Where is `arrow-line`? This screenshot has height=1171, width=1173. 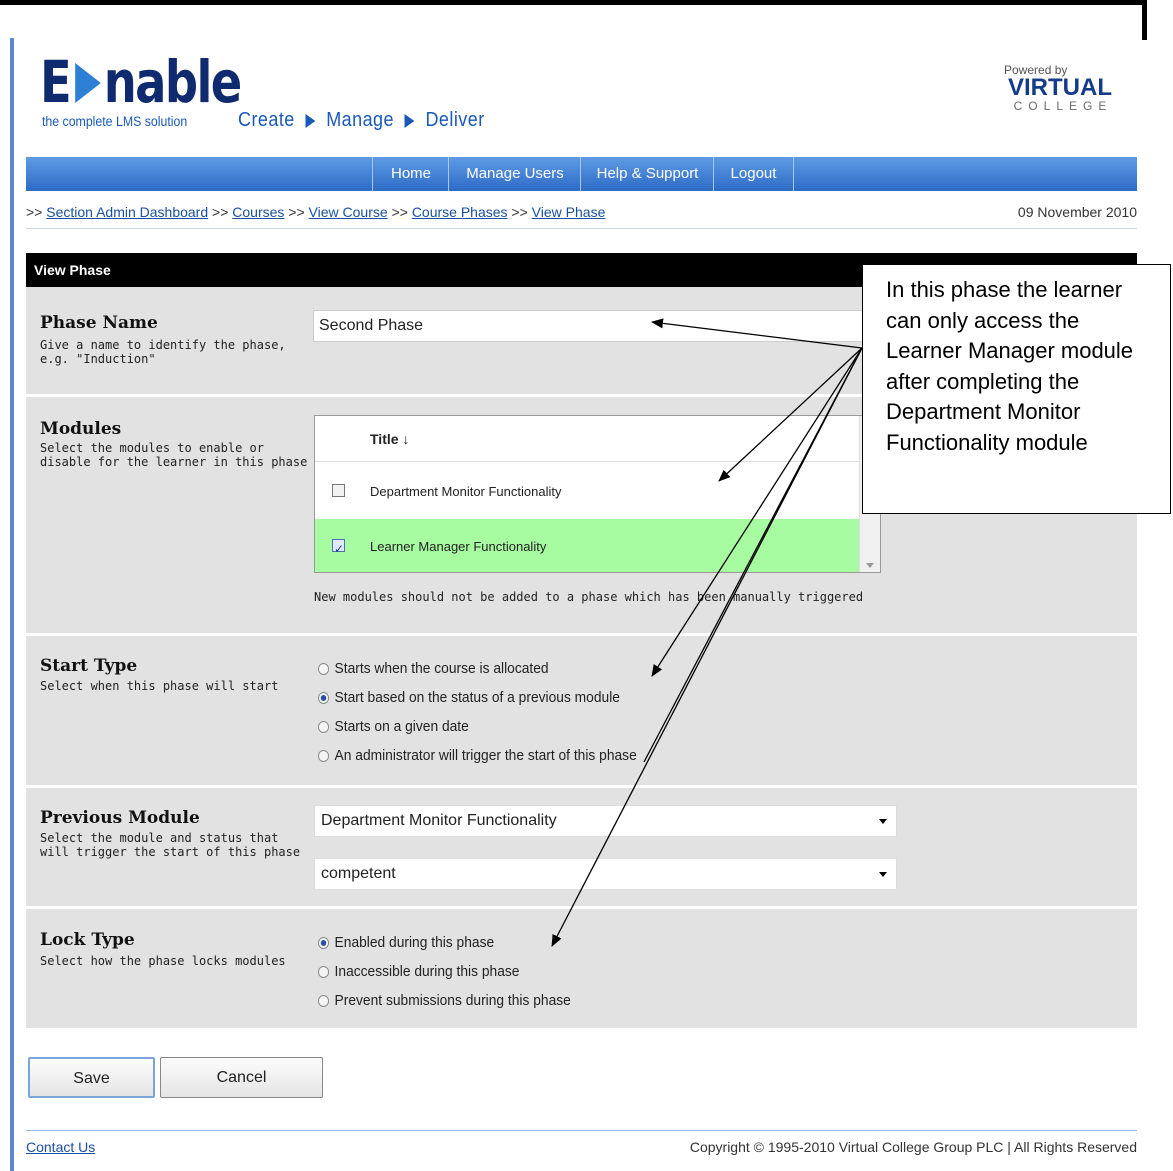
arrow-line is located at coordinates (753, 555).